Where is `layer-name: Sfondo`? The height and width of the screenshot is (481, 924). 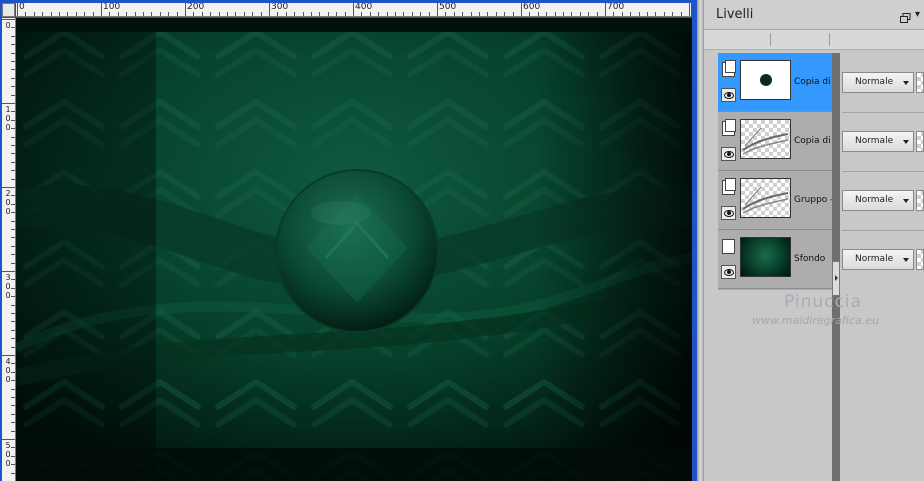 layer-name: Sfondo is located at coordinates (814, 259).